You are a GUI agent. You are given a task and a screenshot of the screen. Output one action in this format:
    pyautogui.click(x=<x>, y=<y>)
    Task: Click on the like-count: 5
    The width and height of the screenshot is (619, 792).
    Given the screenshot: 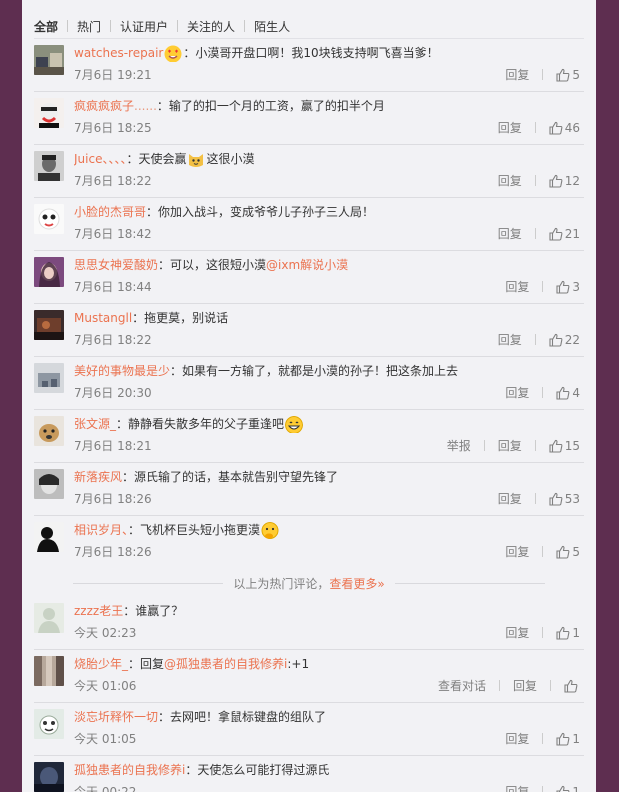 What is the action you would take?
    pyautogui.click(x=576, y=551)
    